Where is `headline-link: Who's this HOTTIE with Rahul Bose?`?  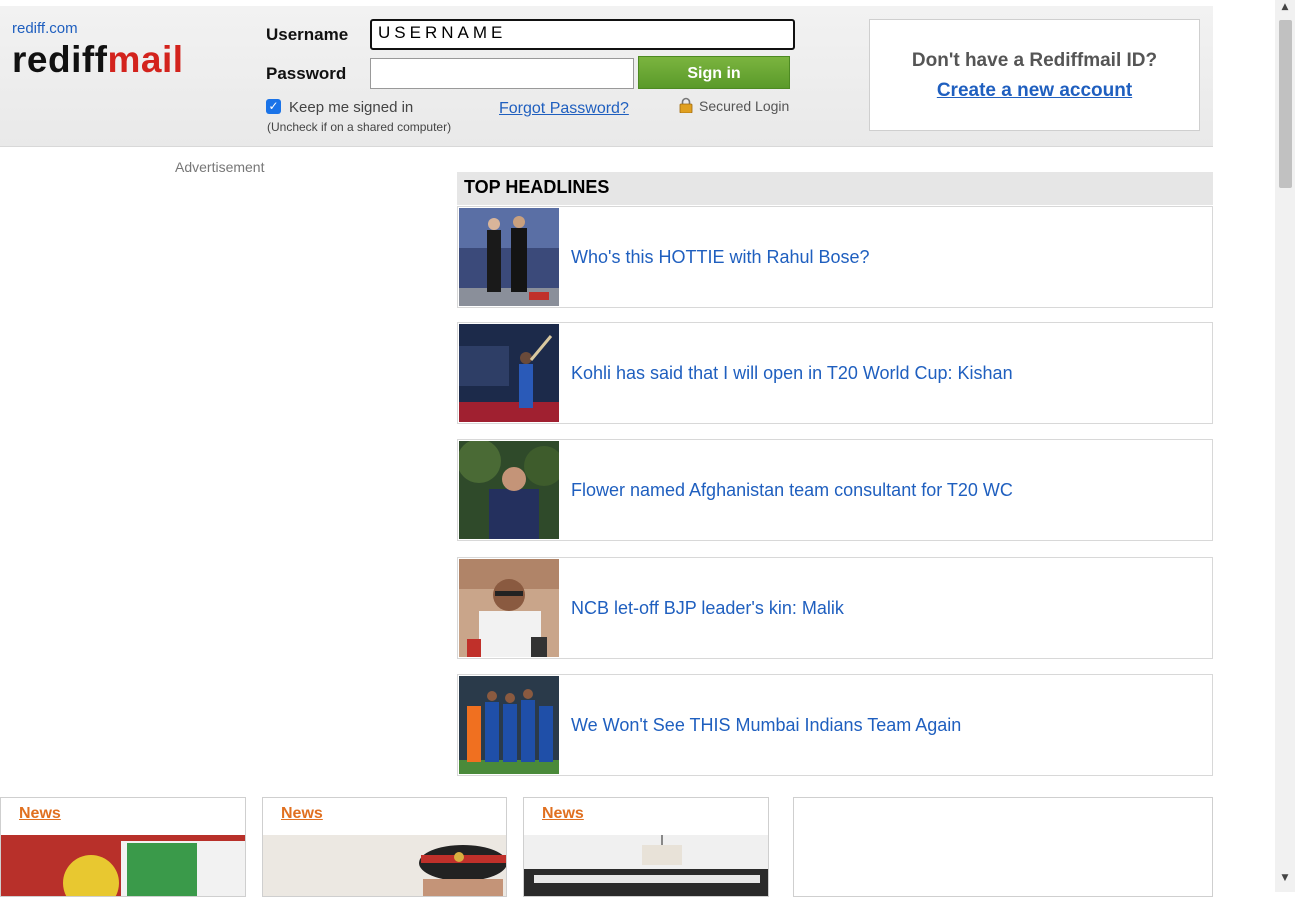 headline-link: Who's this HOTTIE with Rahul Bose? is located at coordinates (720, 257).